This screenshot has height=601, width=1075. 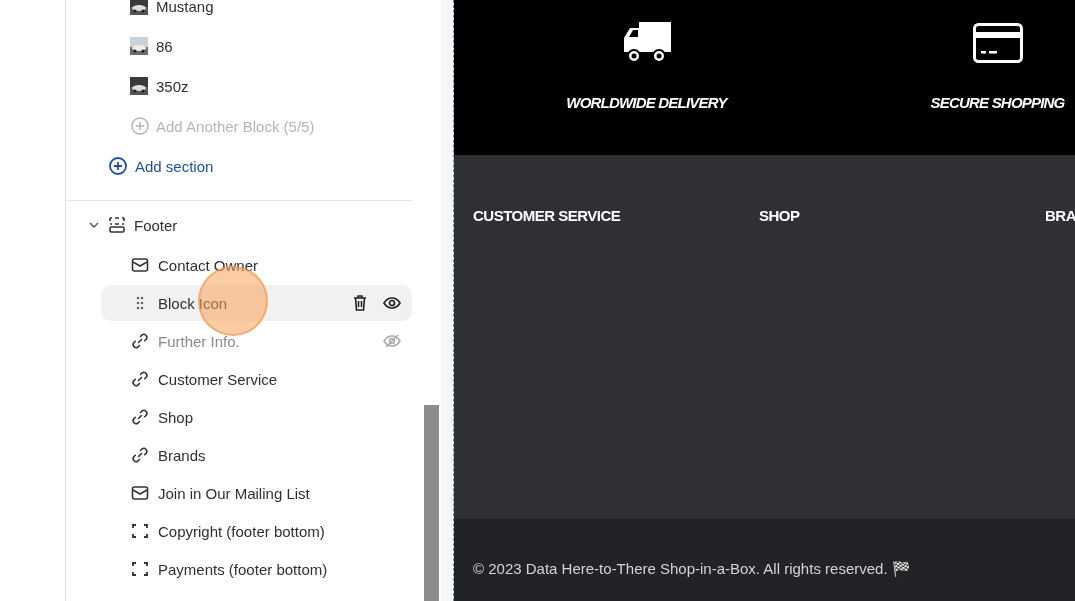 I want to click on block-label: 350z, so click(x=172, y=86).